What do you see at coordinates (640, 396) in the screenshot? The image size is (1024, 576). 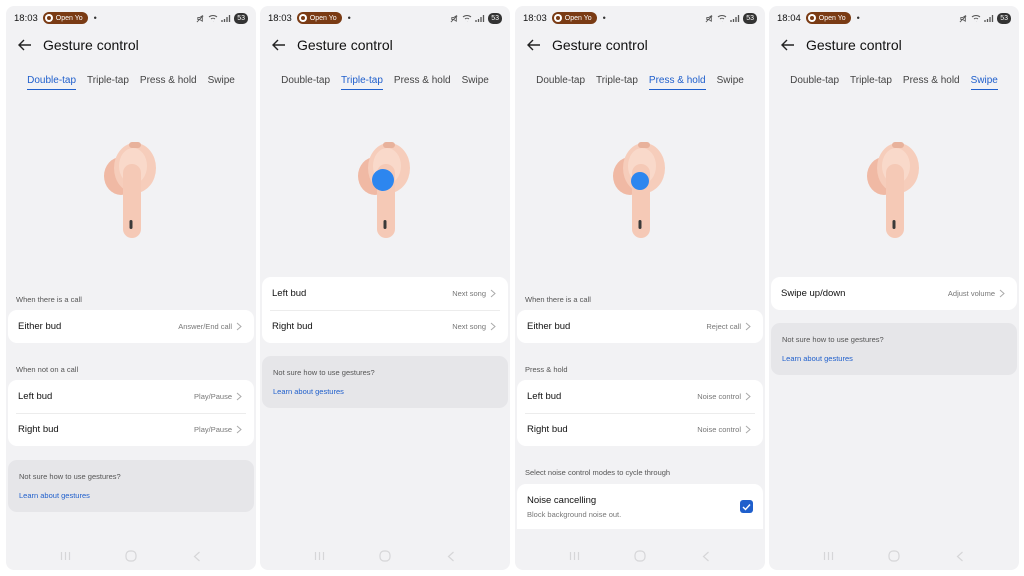 I see `row-left-bud: Left bud Noise control` at bounding box center [640, 396].